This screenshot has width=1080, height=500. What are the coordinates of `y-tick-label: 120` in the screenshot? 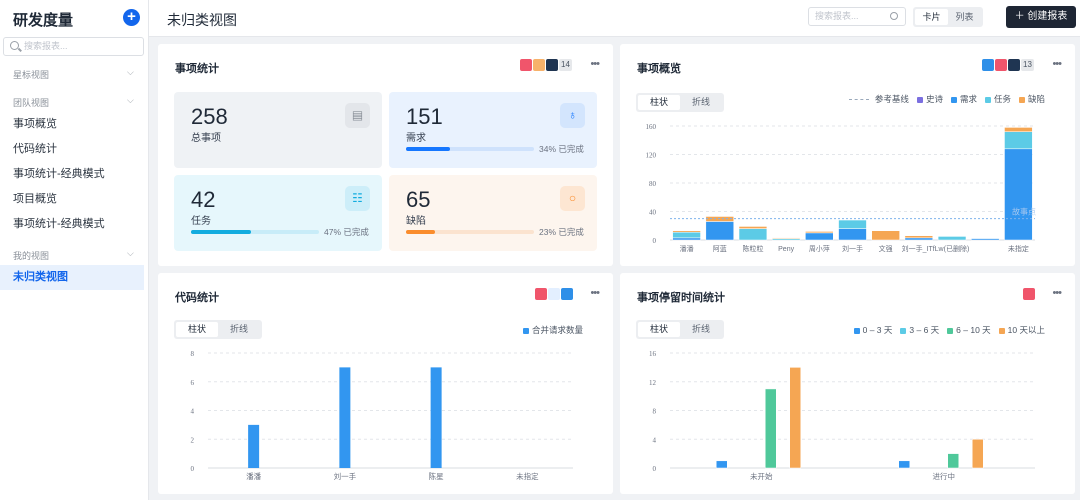 It's located at (651, 156).